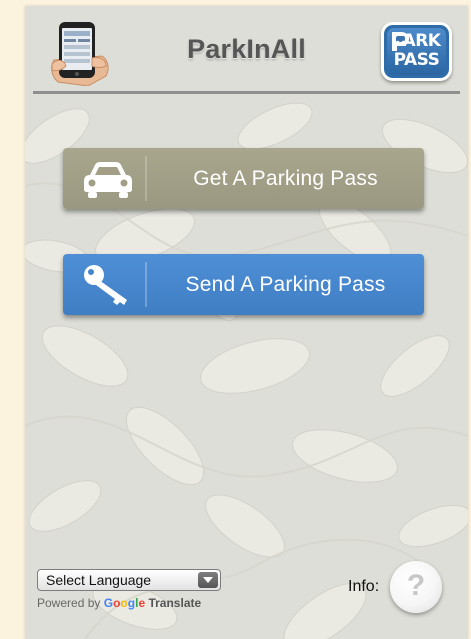  I want to click on key-icon, so click(105, 285).